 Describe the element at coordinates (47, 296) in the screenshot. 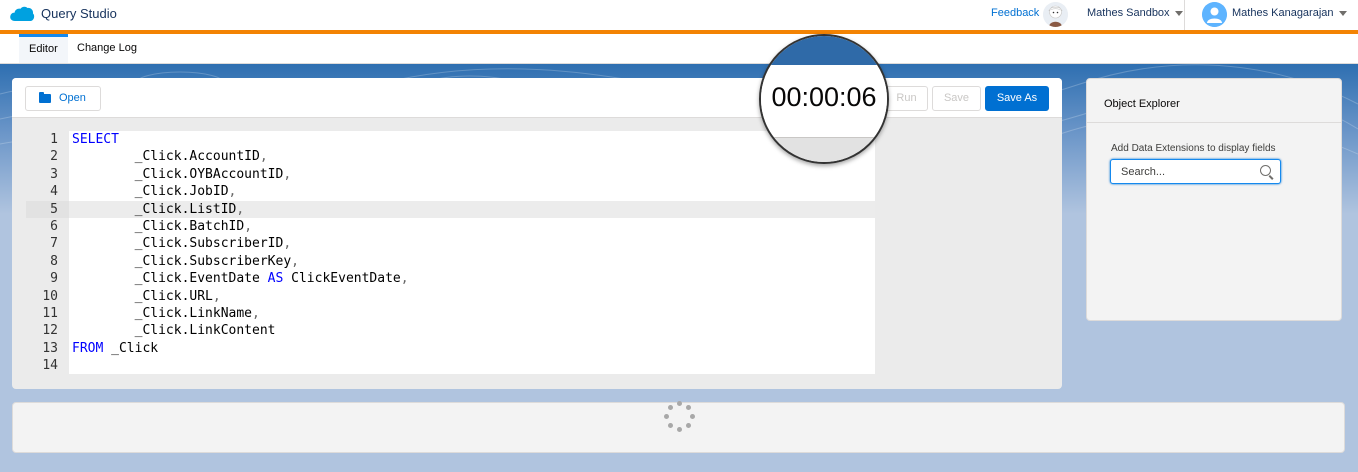

I see `line-number: 10` at that location.